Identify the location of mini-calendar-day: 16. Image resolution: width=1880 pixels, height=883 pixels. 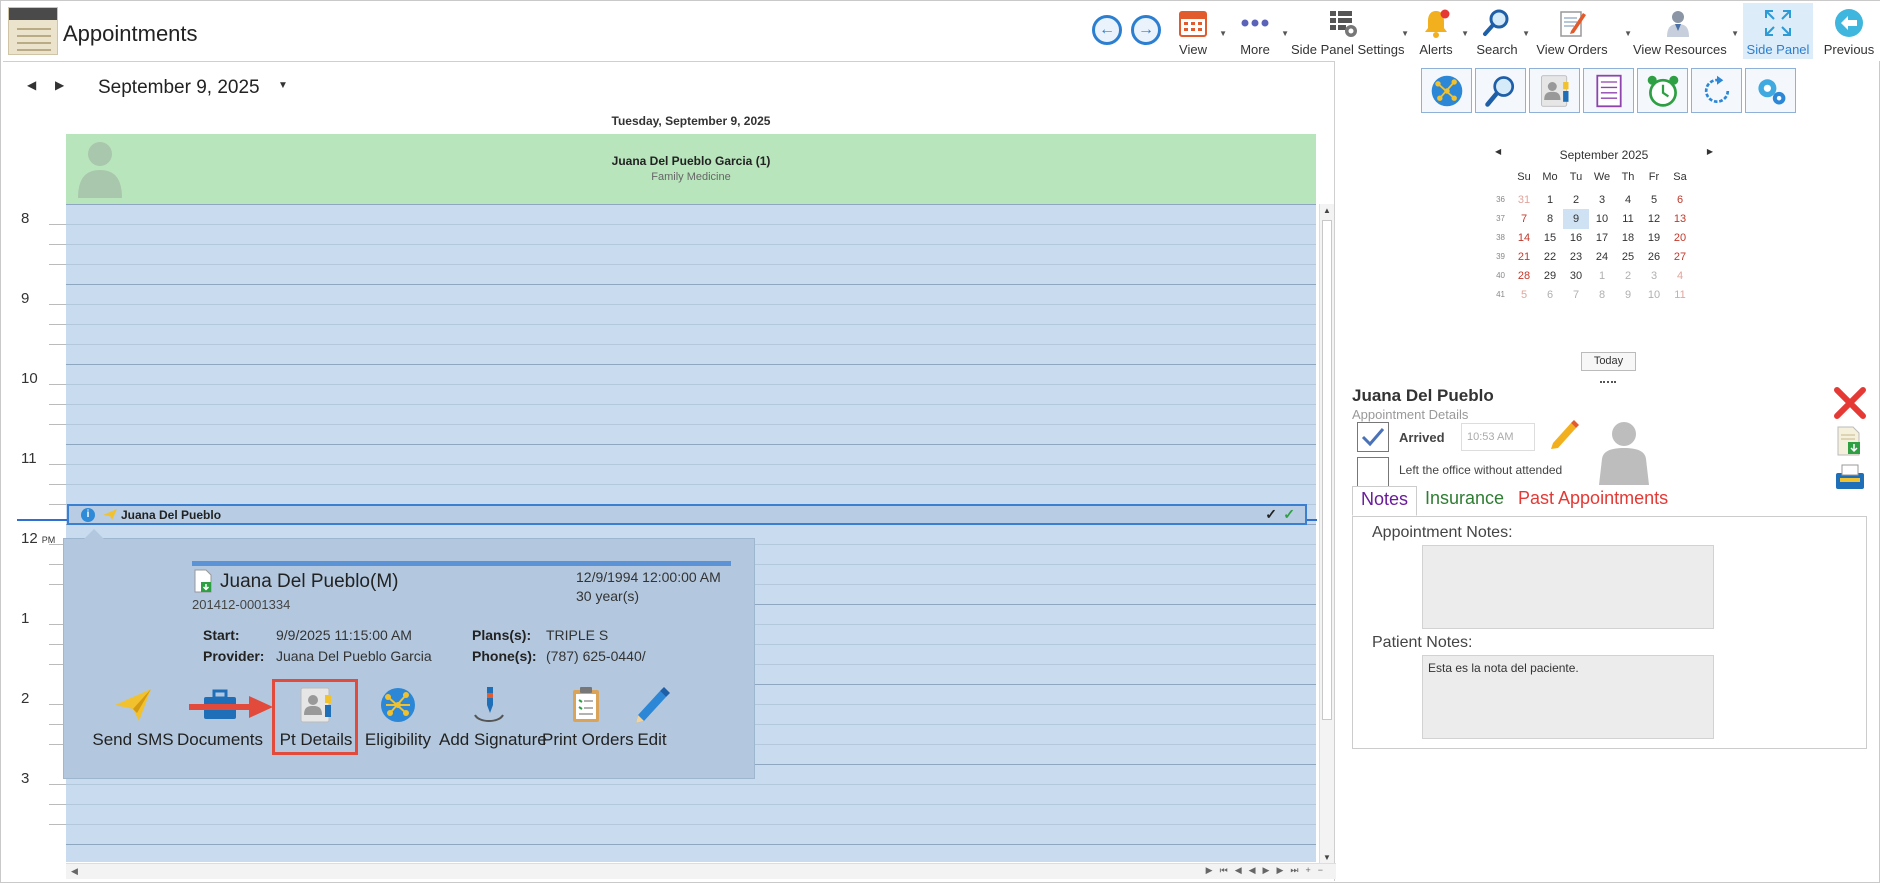
(1576, 238).